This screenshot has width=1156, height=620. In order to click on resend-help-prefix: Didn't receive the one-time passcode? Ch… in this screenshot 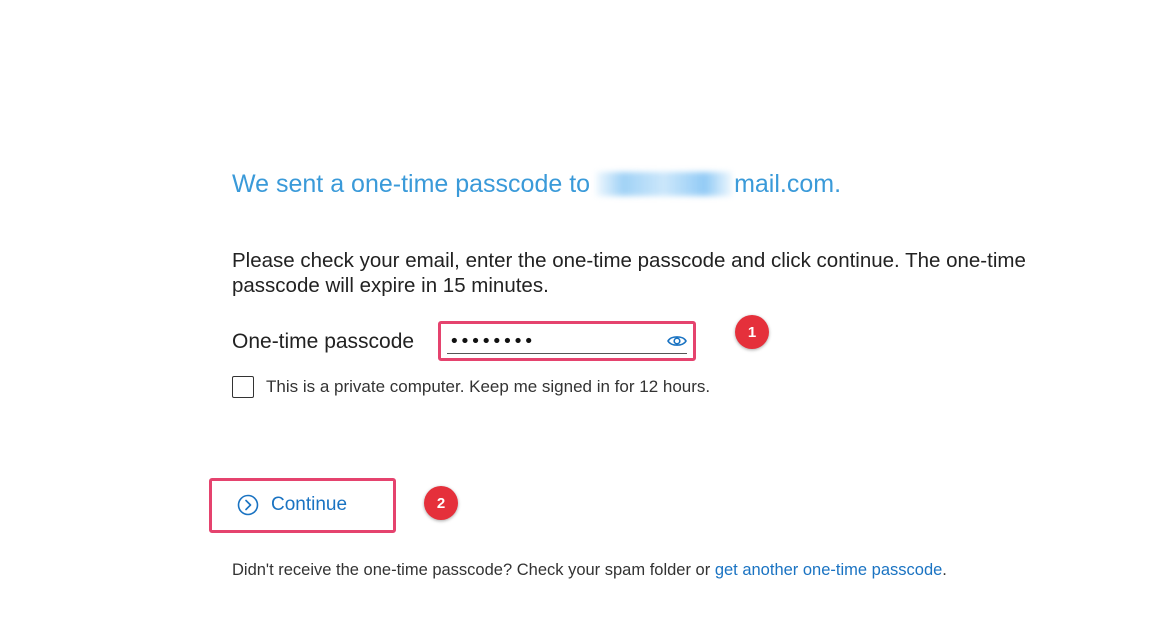, I will do `click(471, 570)`.